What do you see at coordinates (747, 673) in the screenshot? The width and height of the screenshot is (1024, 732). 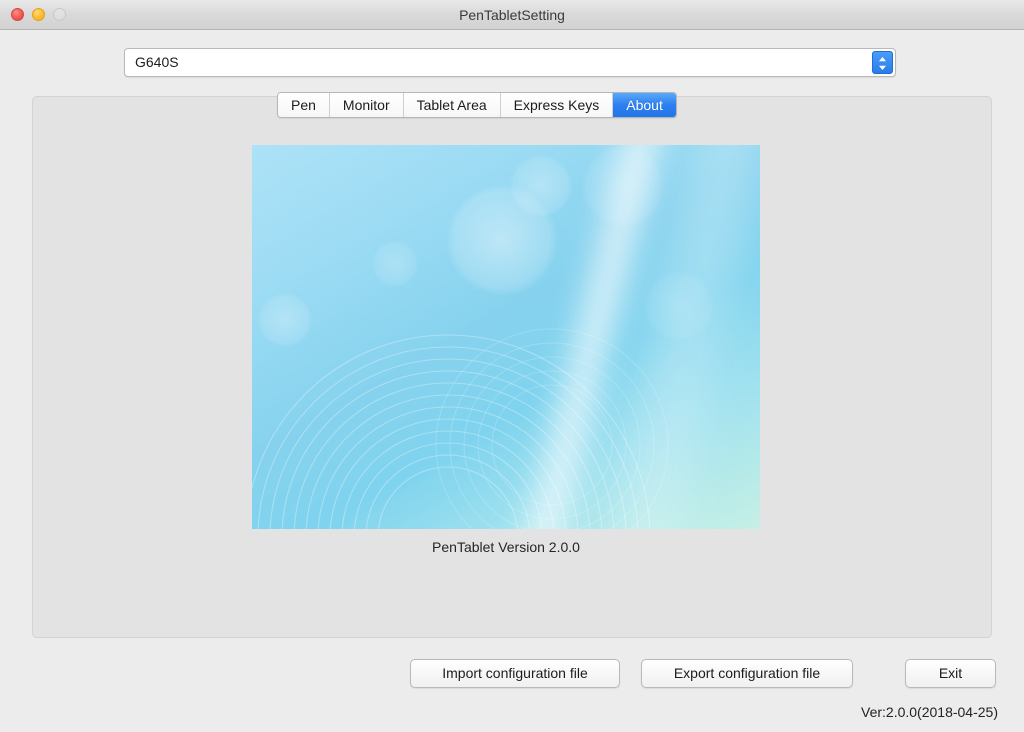 I see `export-configuration-file-button: Export configuration file` at bounding box center [747, 673].